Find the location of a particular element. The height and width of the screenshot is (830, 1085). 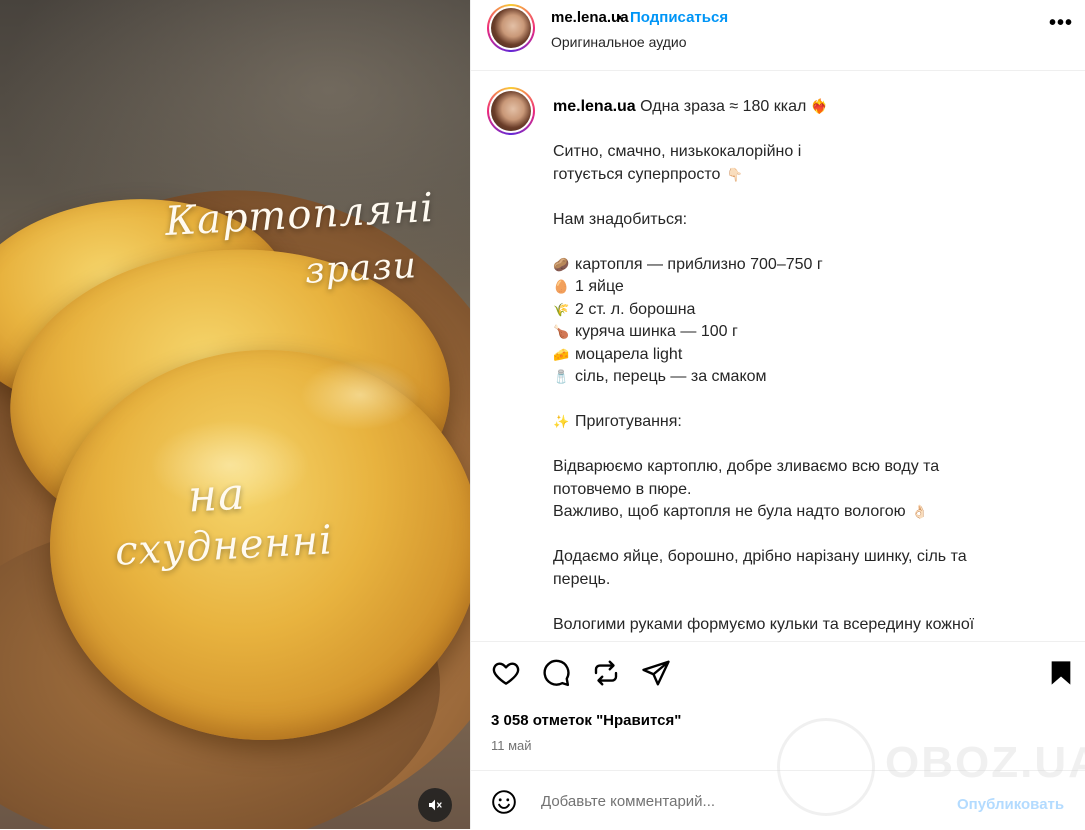

caption-line: потовчемо в пюре. is located at coordinates (813, 490).